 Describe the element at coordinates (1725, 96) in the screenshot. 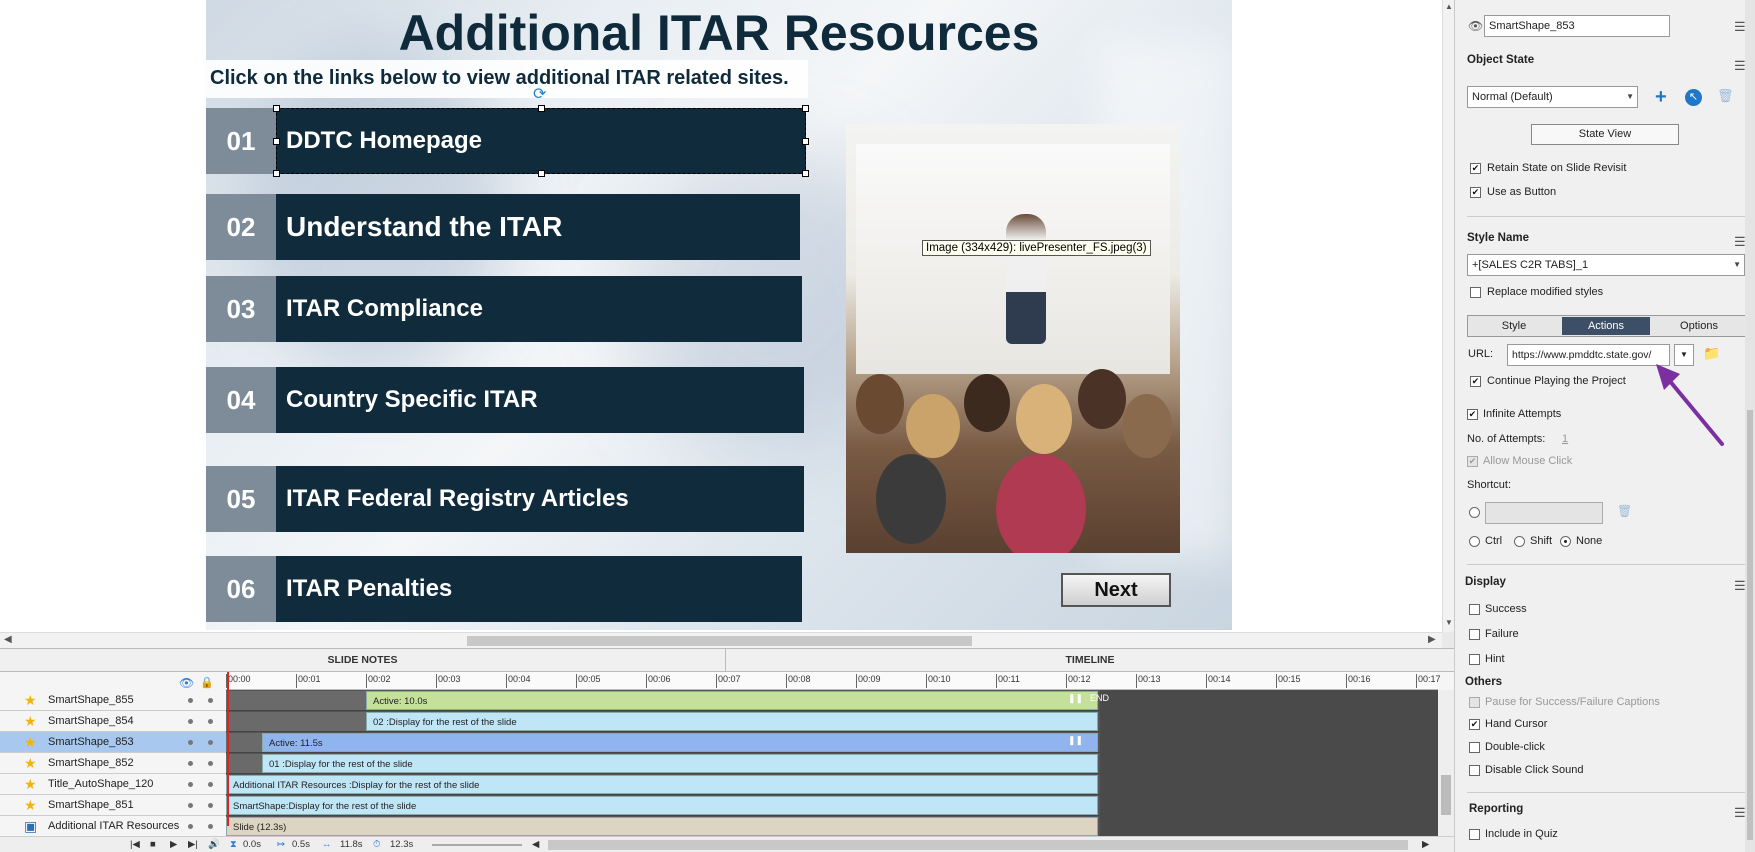

I see `delete-state-icon: 🗑` at that location.